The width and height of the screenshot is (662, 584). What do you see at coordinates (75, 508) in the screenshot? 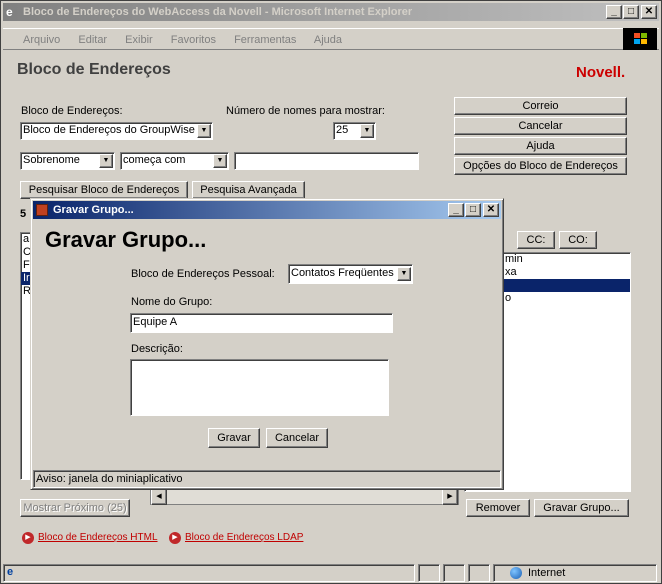
I see `show-next-button: Mostrar Próximo (25)` at bounding box center [75, 508].